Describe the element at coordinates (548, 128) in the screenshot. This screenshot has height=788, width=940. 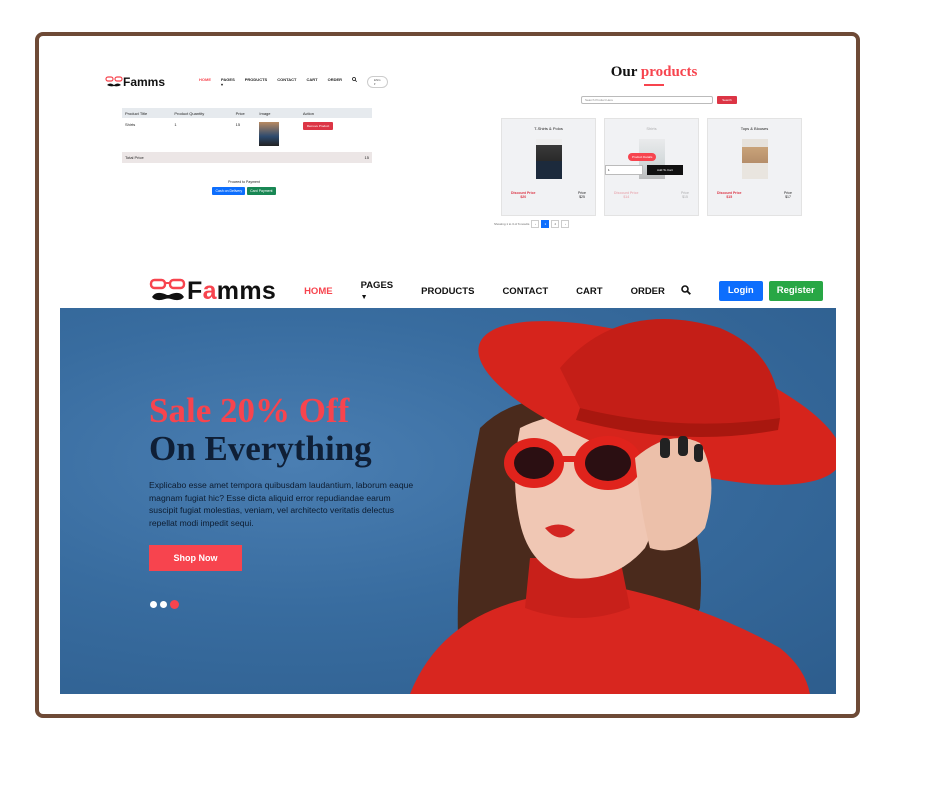
I see `product-card-name: T-Shirts & Polos` at that location.